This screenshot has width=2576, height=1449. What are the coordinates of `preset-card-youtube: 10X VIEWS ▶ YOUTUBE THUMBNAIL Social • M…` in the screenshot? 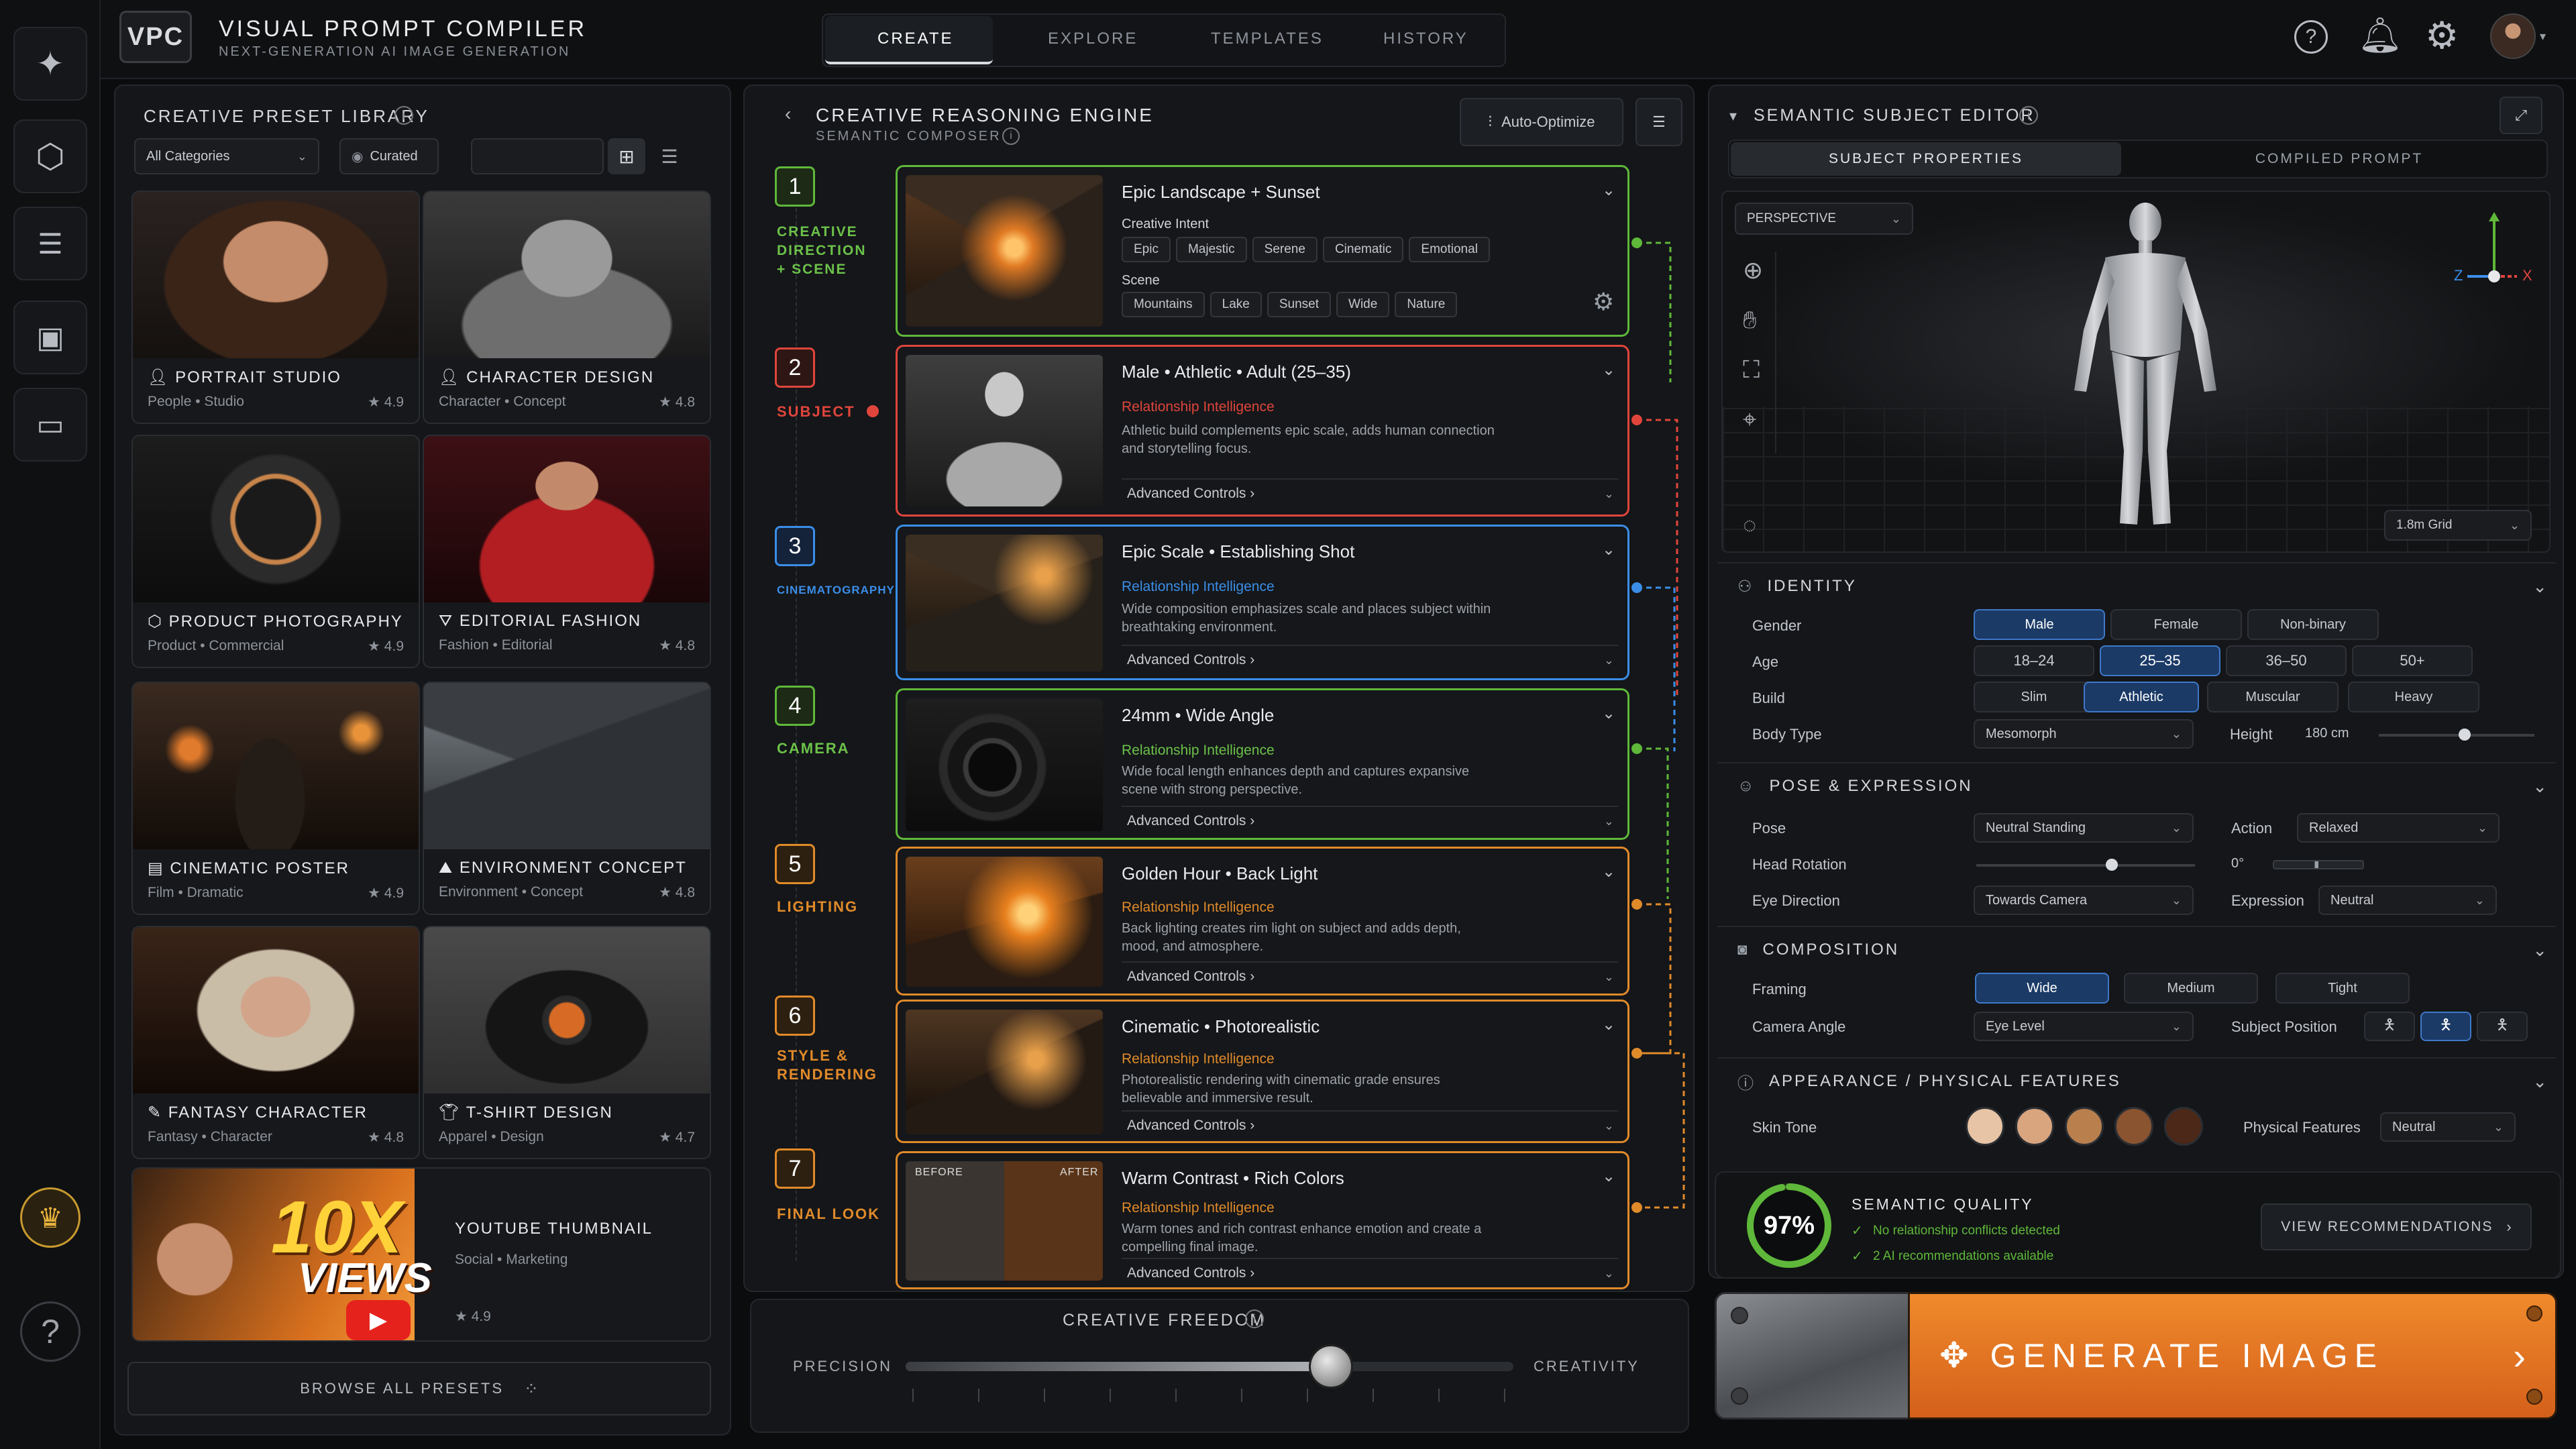 It's located at (421, 1254).